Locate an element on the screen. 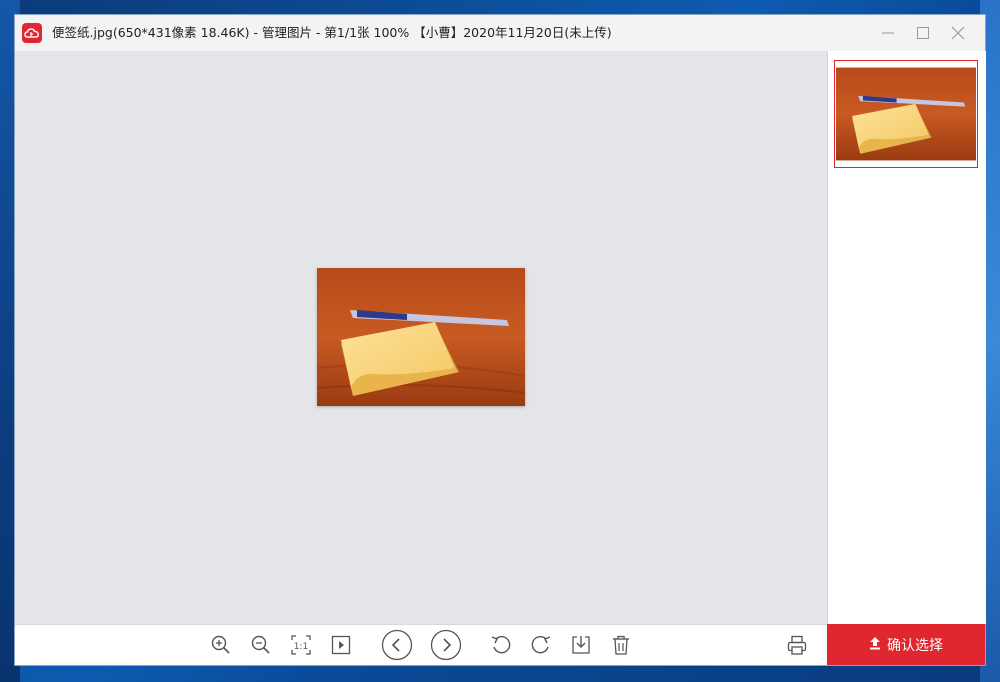  confirm-select-button: 确认选择 is located at coordinates (906, 644).